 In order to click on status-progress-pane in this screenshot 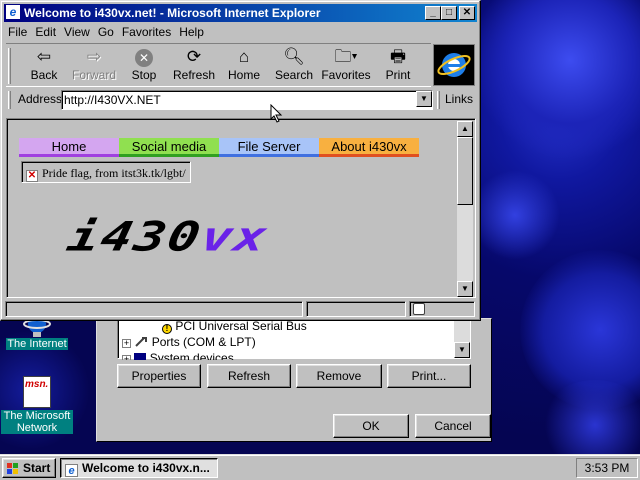, I will do `click(356, 309)`.